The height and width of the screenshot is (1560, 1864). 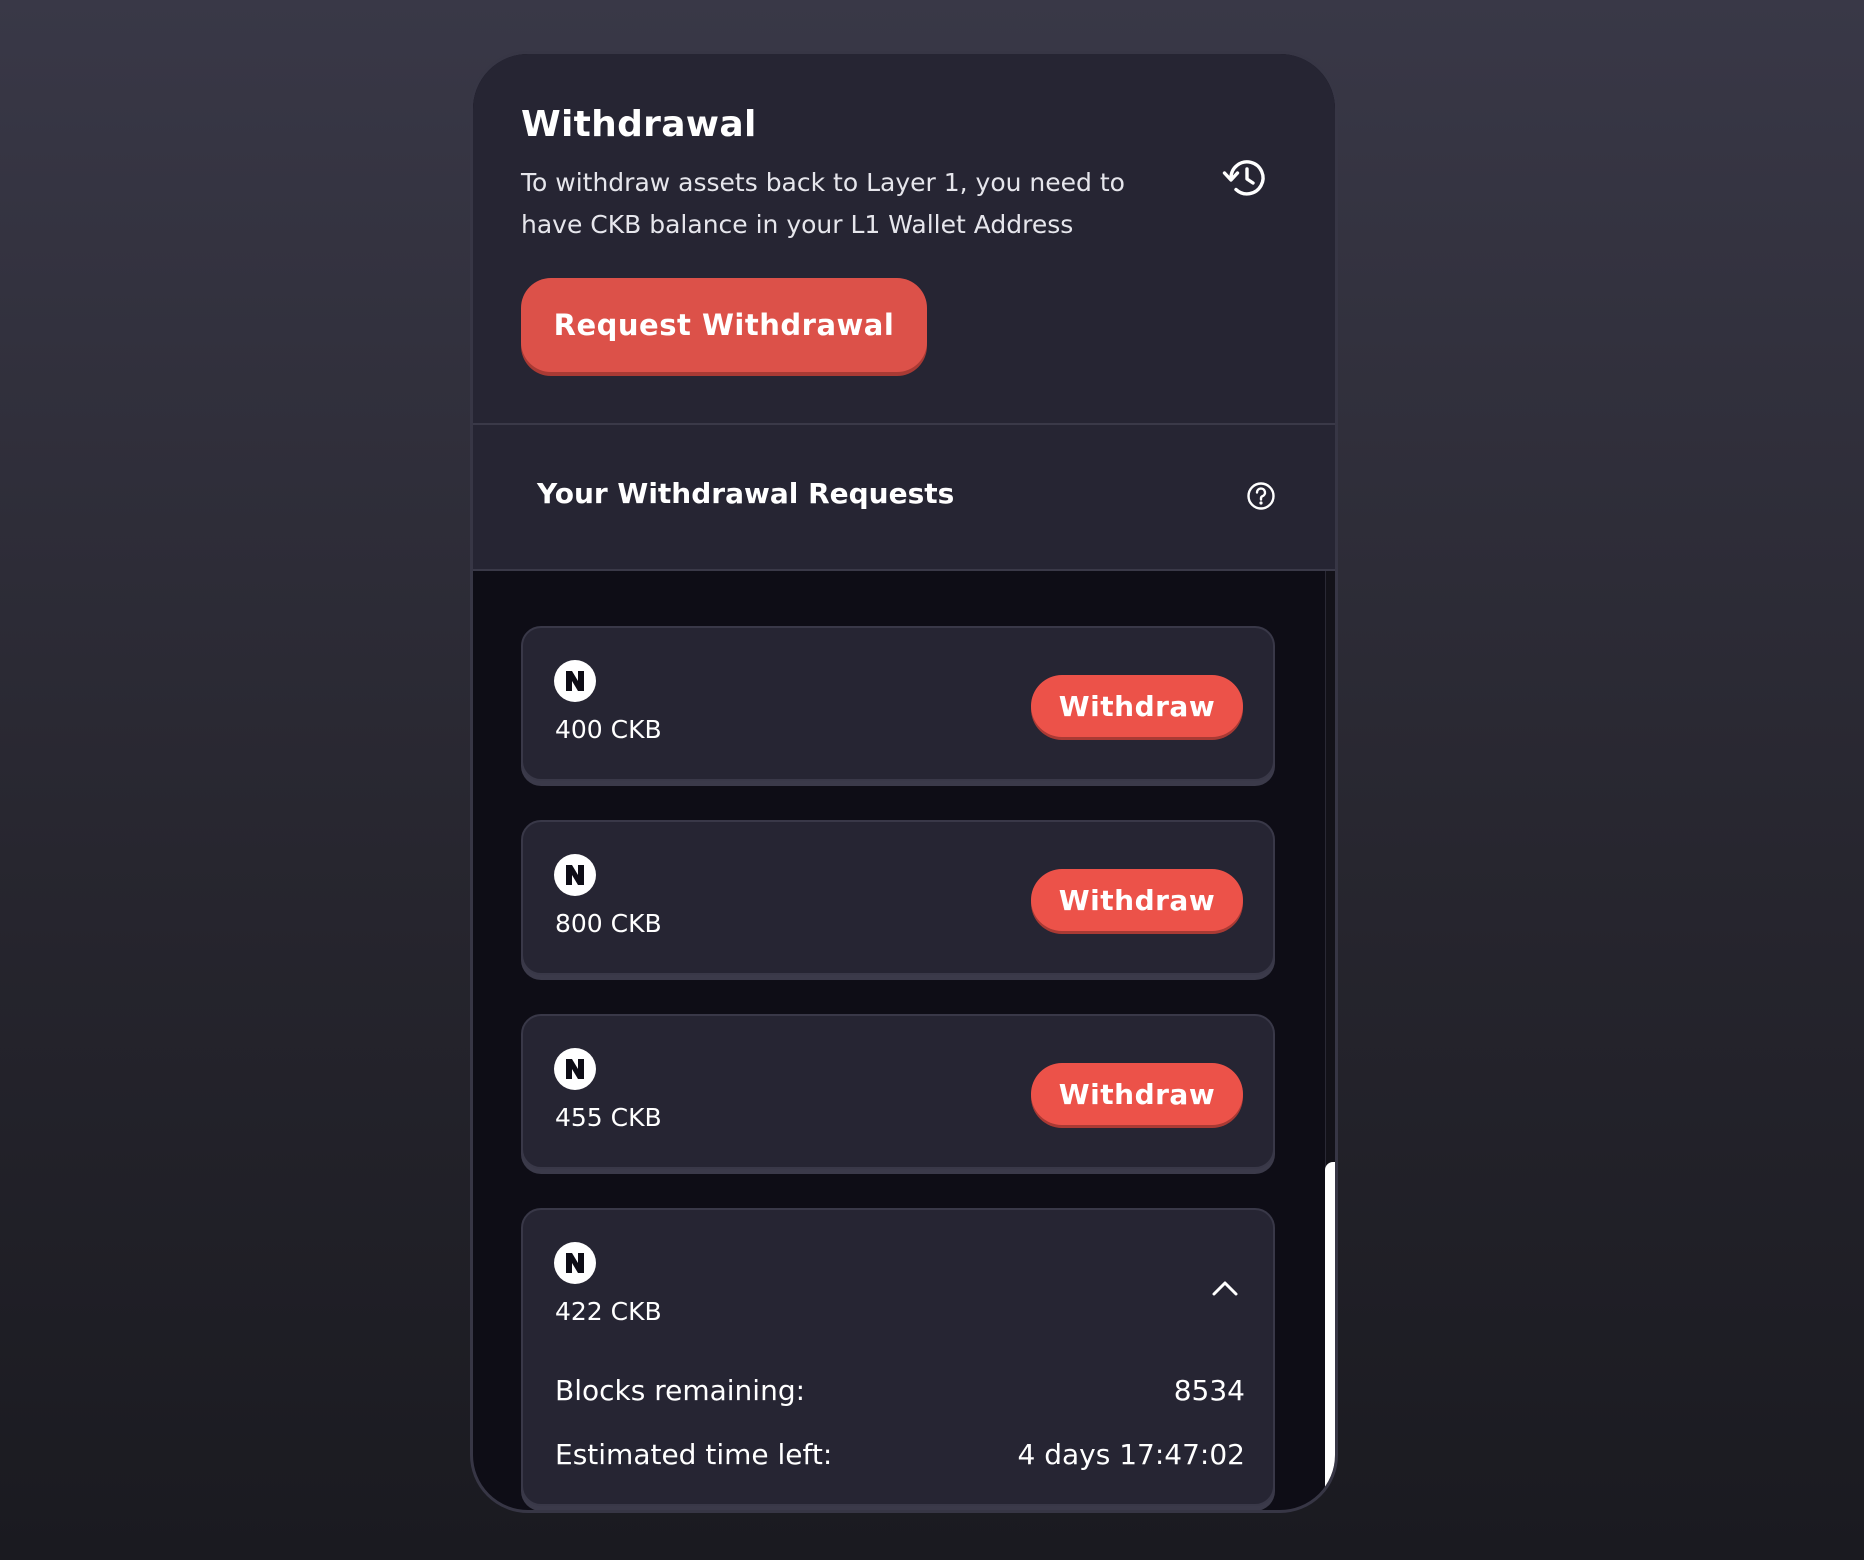 What do you see at coordinates (1209, 1390) in the screenshot?
I see `blocks-remaining-value: 8534` at bounding box center [1209, 1390].